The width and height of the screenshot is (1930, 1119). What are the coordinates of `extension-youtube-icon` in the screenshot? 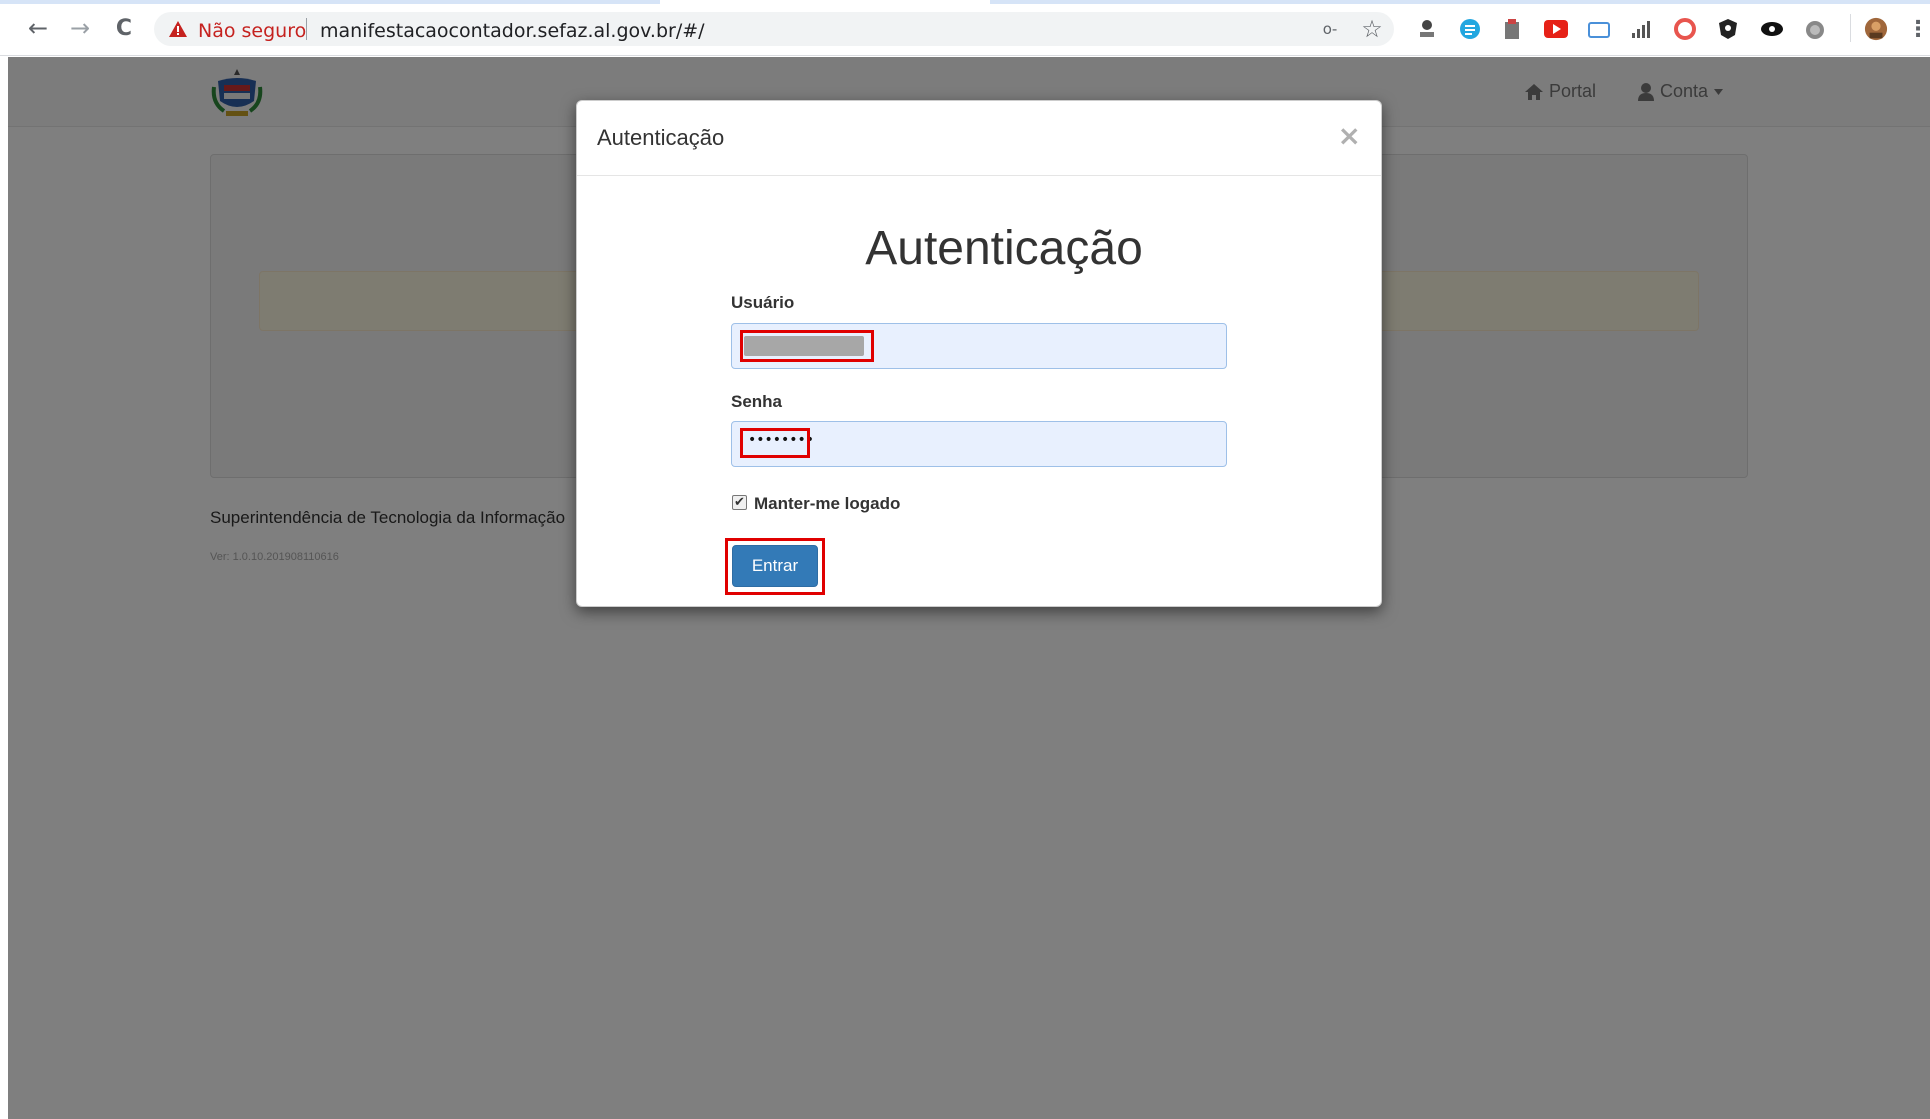 It's located at (1556, 29).